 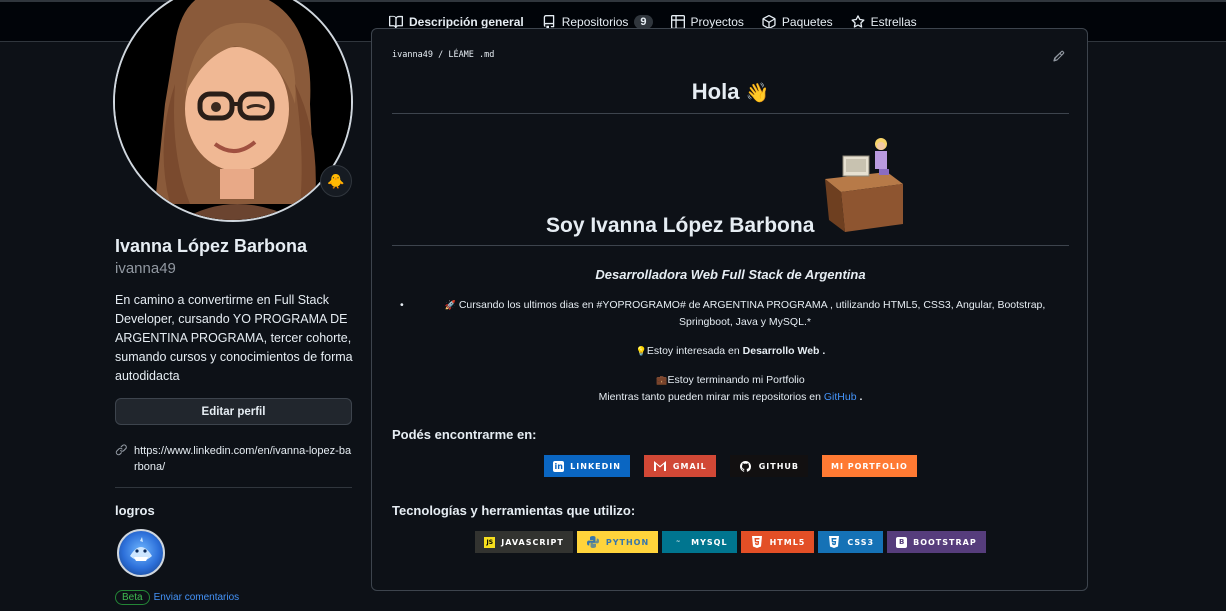 I want to click on html5-badge-label: HTML5, so click(x=787, y=542).